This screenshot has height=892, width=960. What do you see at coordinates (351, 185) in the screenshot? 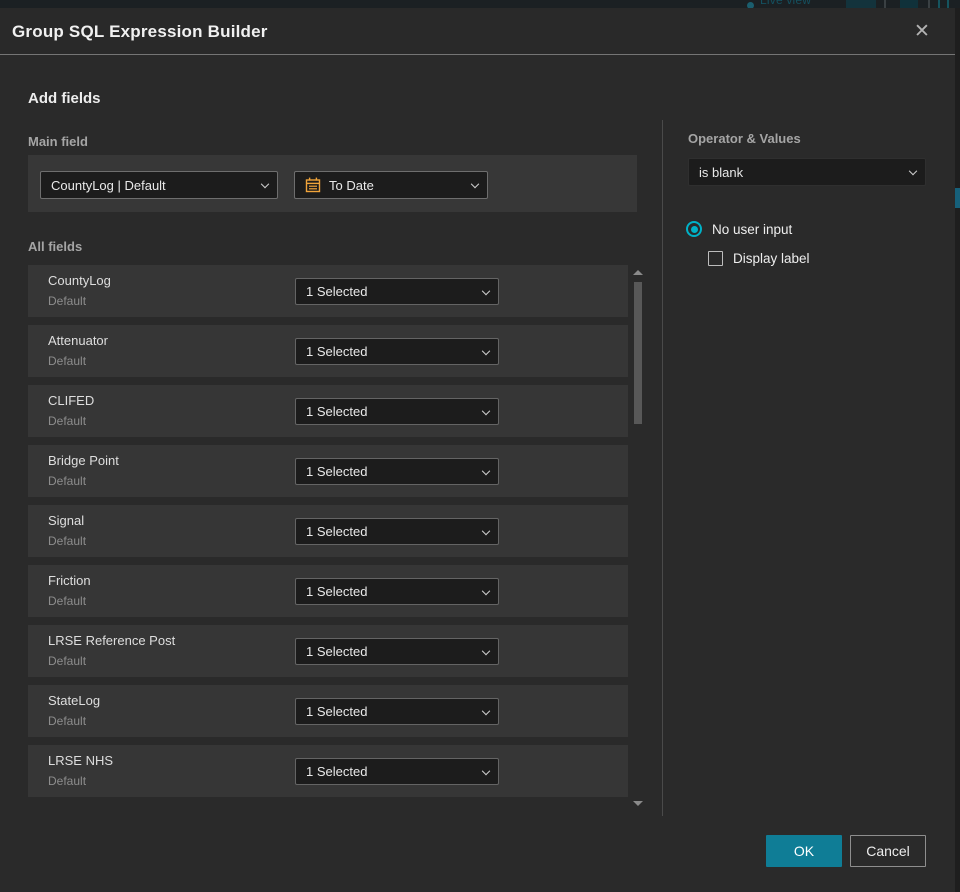
I see `date-field-select-value: To Date` at bounding box center [351, 185].